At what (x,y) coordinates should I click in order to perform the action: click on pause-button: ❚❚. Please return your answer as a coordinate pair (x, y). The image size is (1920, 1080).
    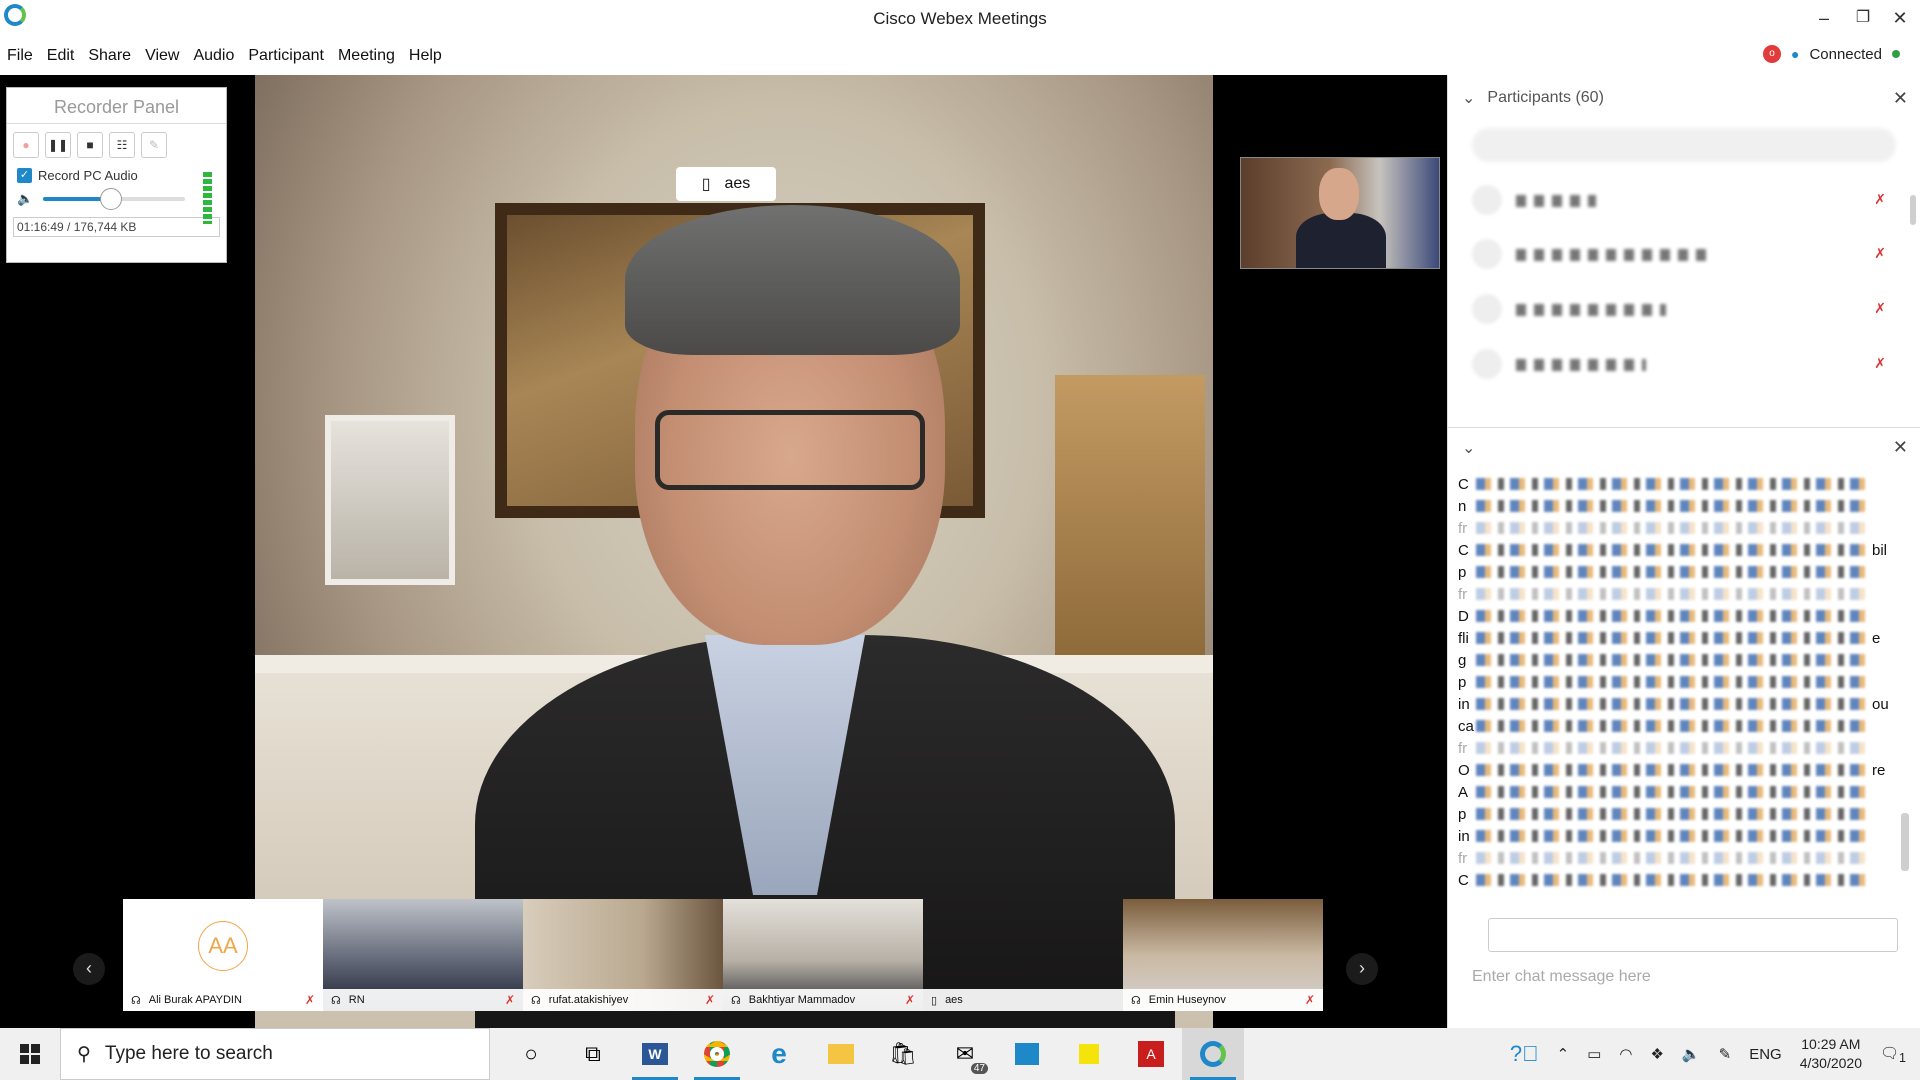
    Looking at the image, I should click on (58, 145).